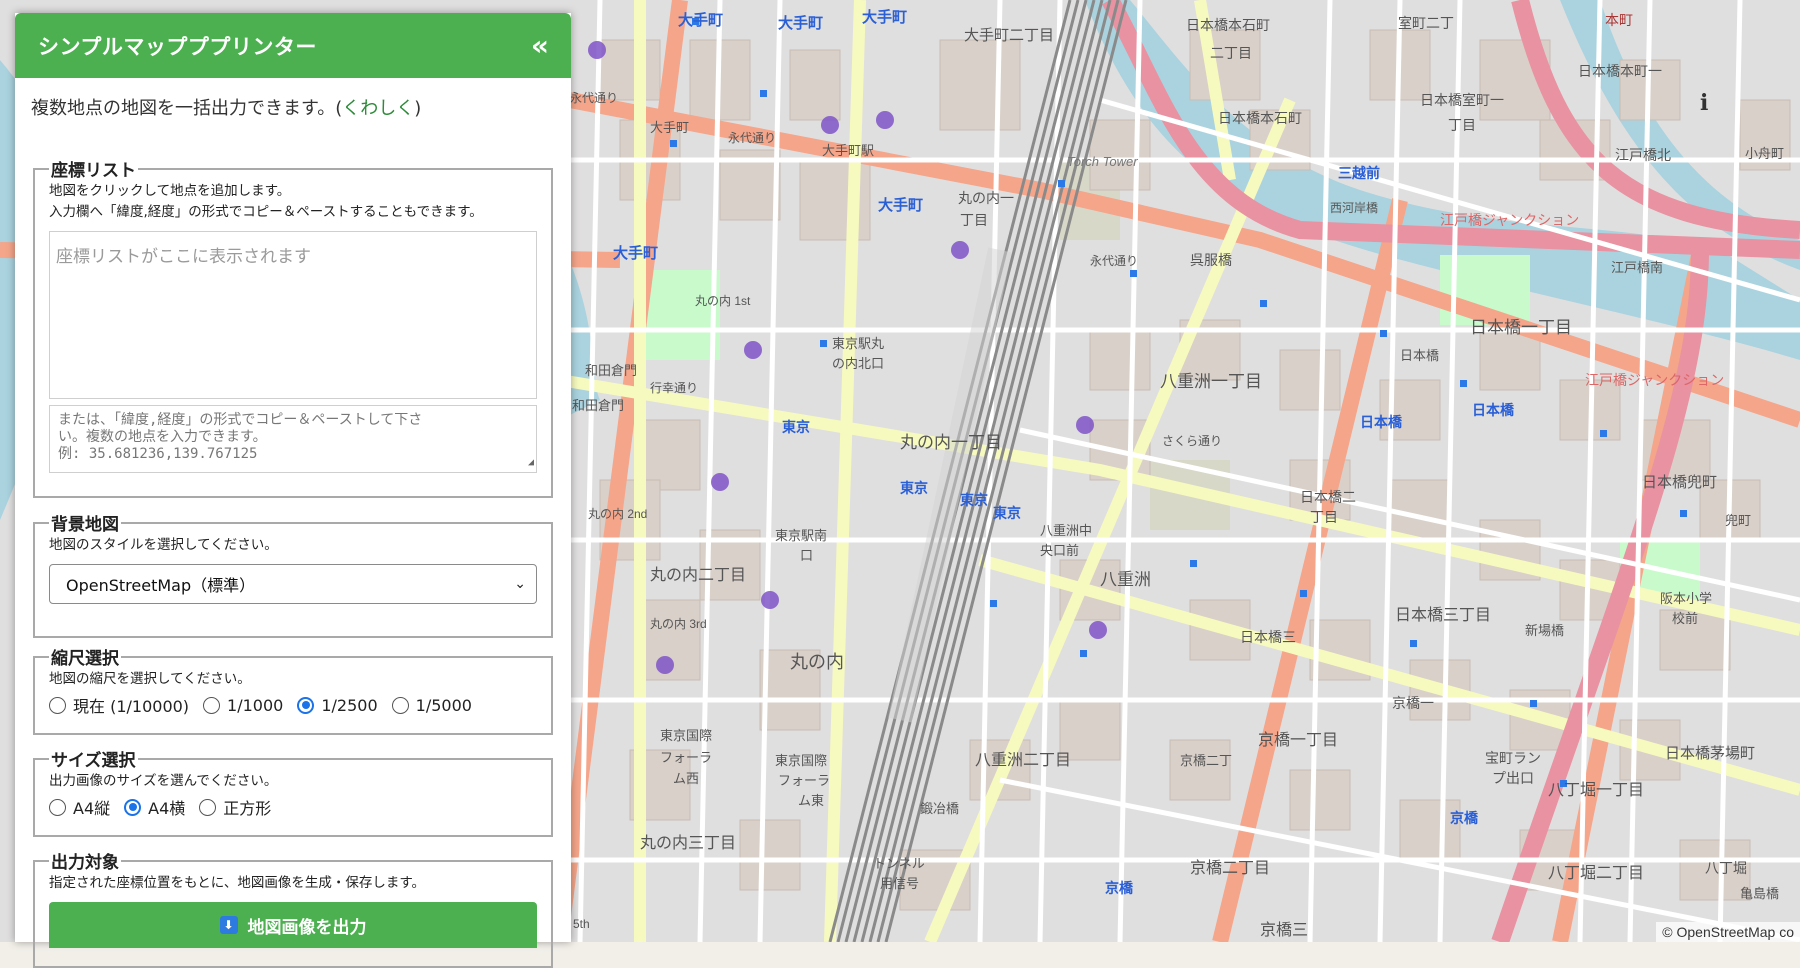 The image size is (1800, 968). What do you see at coordinates (686, 735) in the screenshot?
I see `map-label: 東京国際` at bounding box center [686, 735].